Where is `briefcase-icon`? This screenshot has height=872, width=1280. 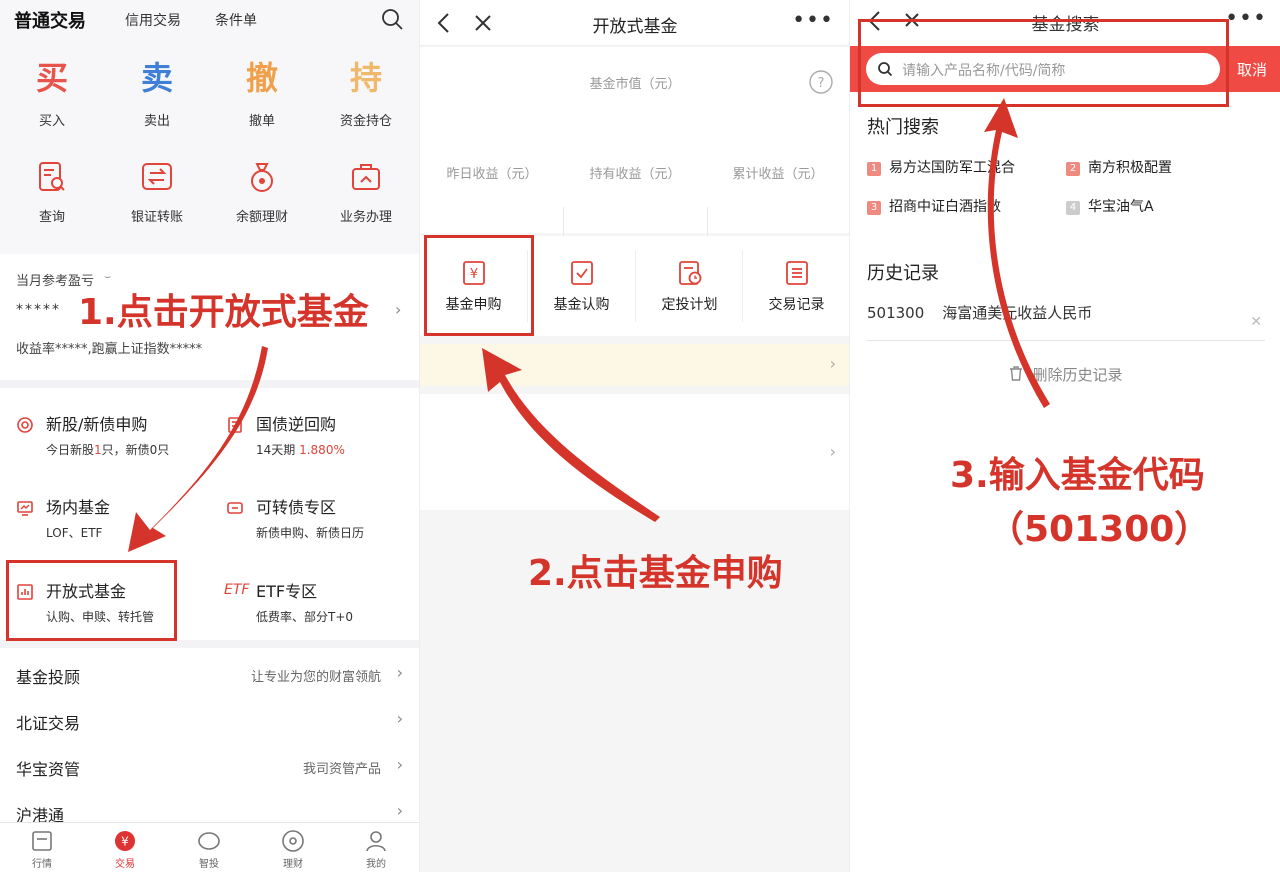 briefcase-icon is located at coordinates (366, 177).